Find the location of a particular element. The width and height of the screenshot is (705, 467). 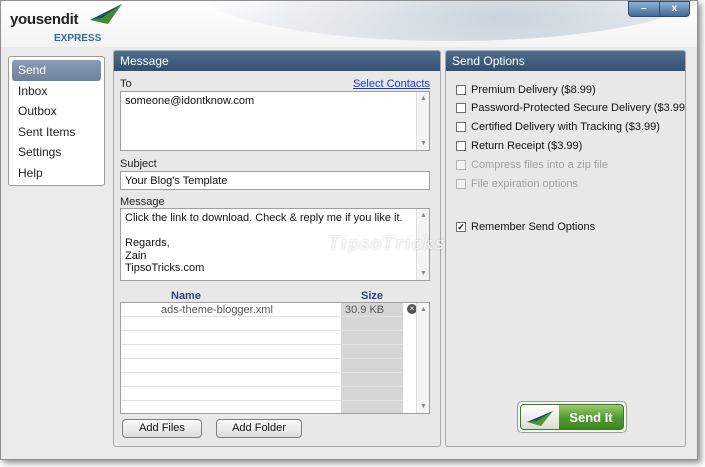

window-controls: – x is located at coordinates (659, 9).